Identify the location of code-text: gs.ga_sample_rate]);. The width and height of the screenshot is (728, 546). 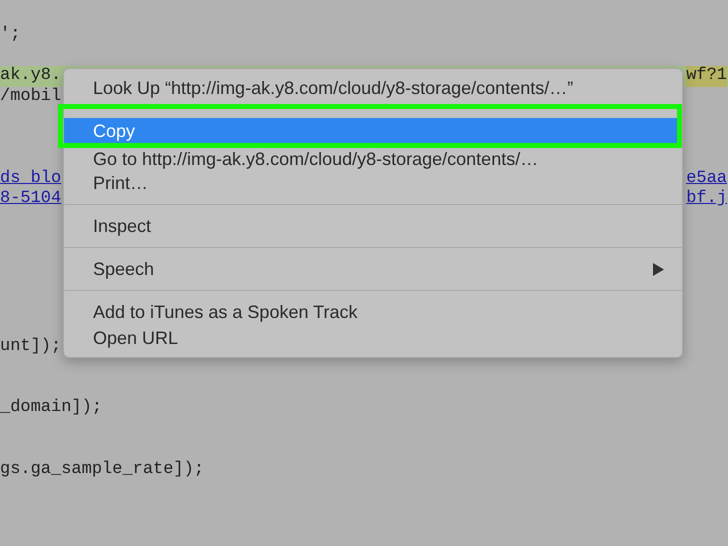
(102, 470).